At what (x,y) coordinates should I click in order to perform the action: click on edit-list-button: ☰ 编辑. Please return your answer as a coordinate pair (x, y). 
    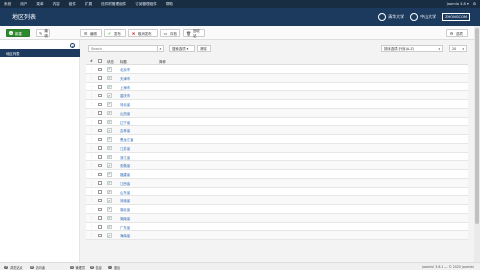
    Looking at the image, I should click on (91, 33).